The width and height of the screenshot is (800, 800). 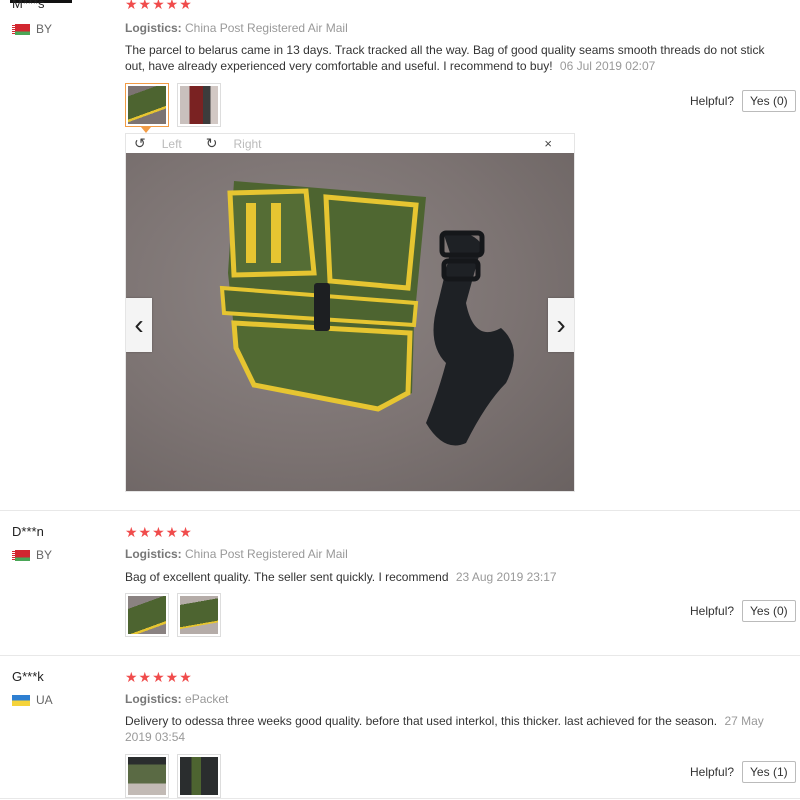 I want to click on helpful-section: Helpful? Yes (1), so click(x=743, y=772).